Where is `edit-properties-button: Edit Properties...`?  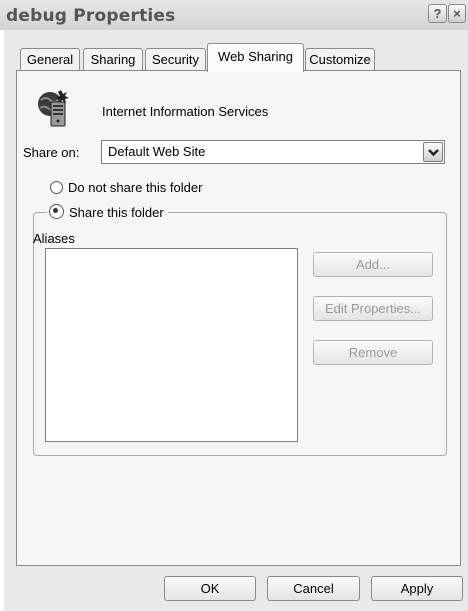
edit-properties-button: Edit Properties... is located at coordinates (373, 308).